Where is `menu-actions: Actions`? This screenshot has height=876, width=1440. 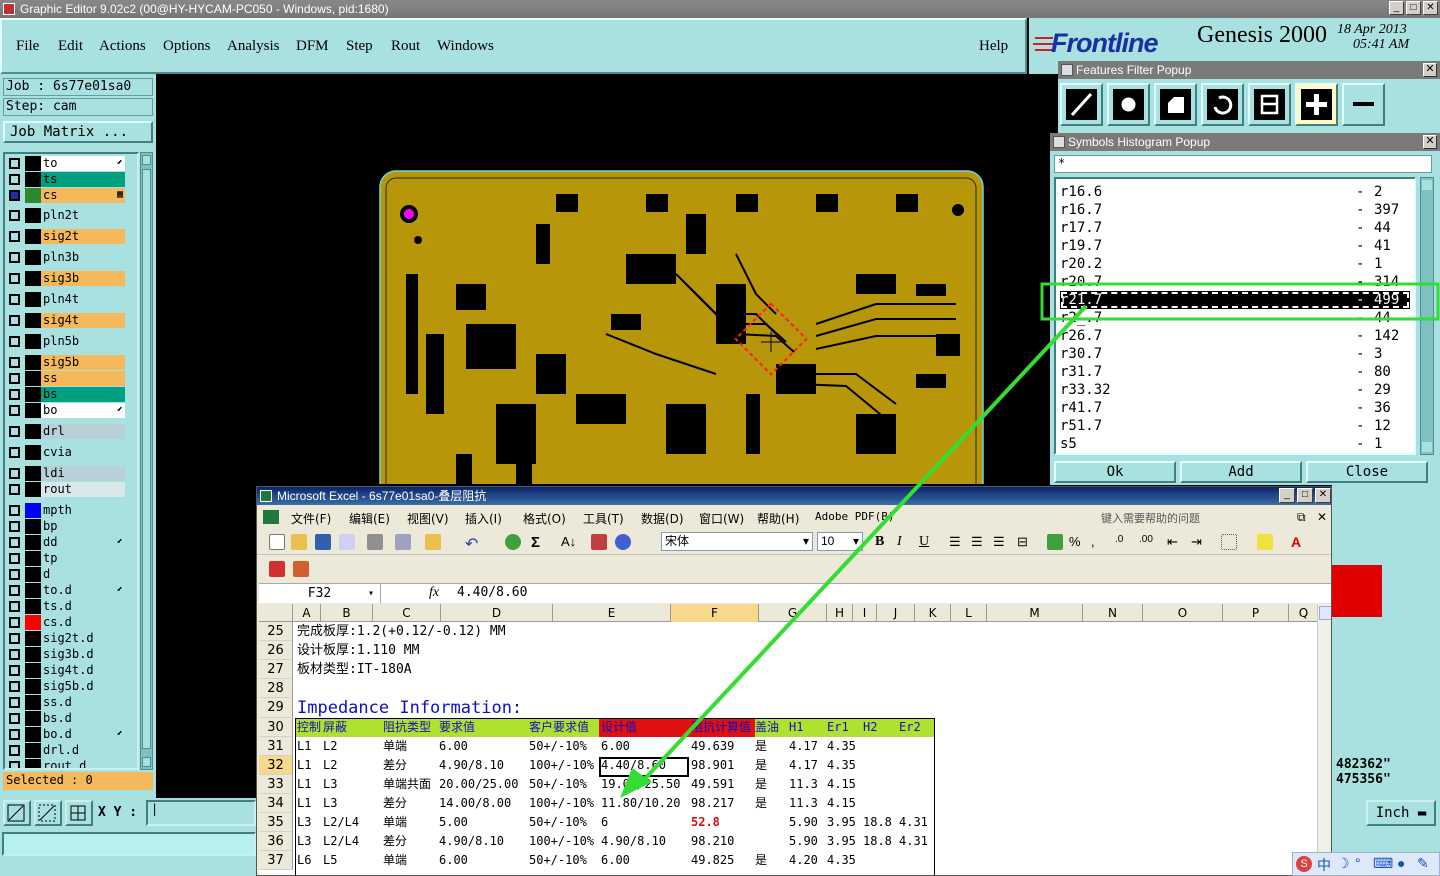
menu-actions: Actions is located at coordinates (122, 46).